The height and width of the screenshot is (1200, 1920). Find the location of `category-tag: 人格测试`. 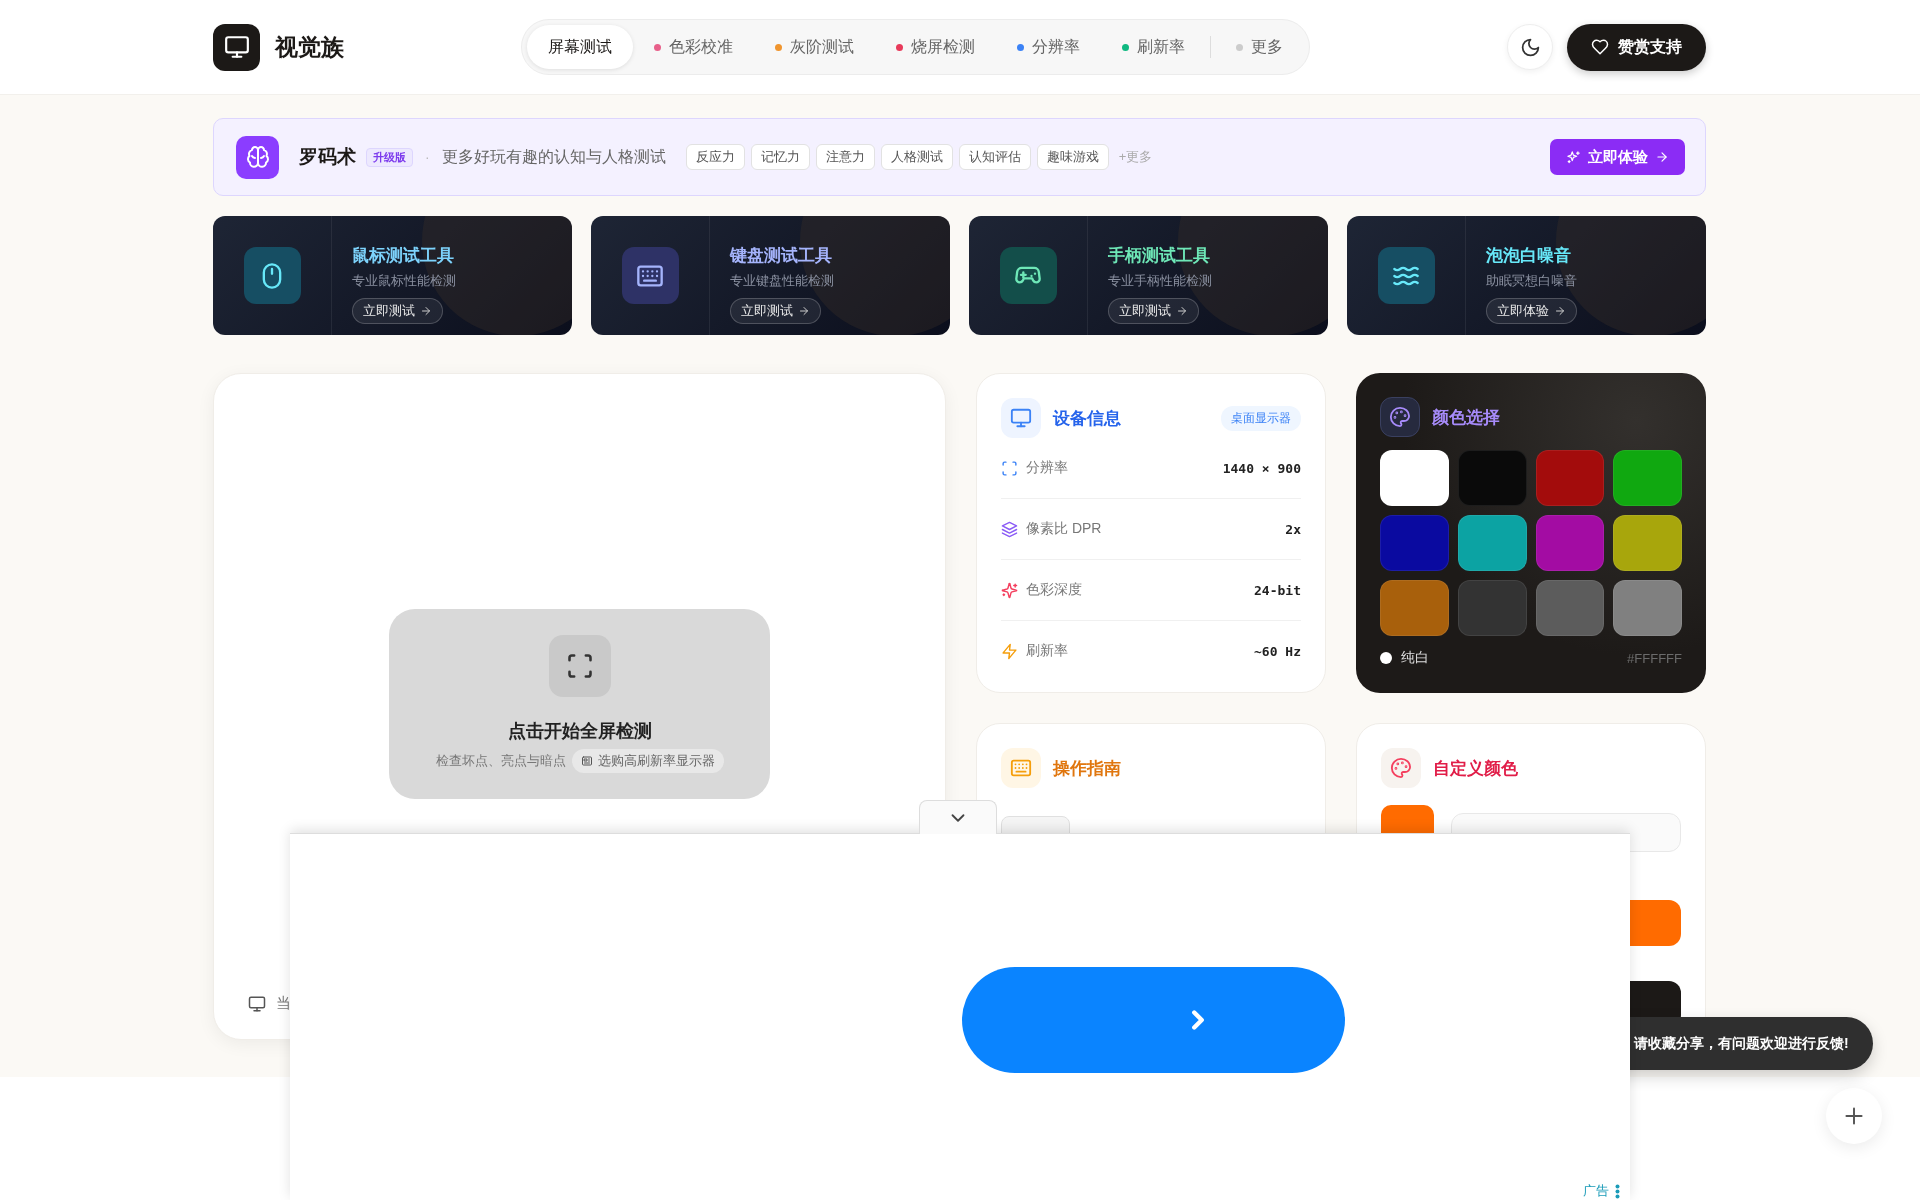

category-tag: 人格测试 is located at coordinates (916, 157).